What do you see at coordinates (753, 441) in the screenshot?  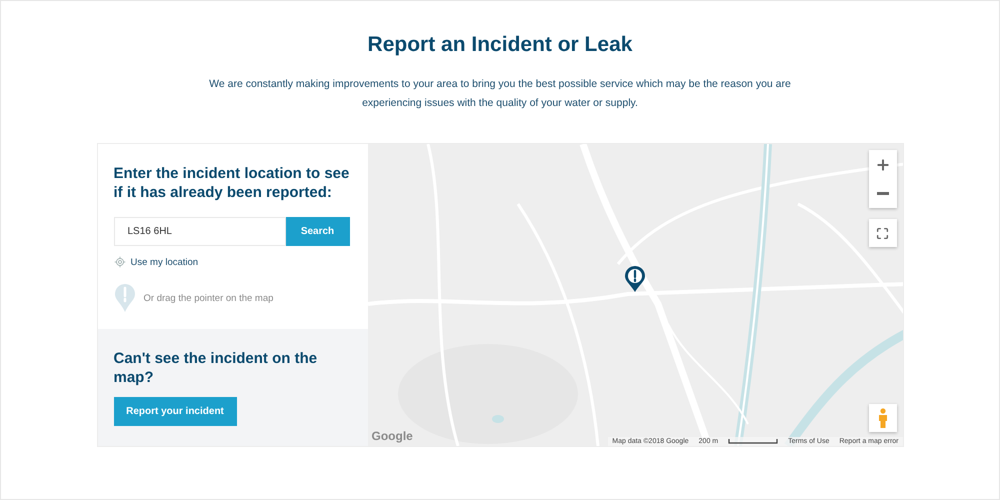 I see `scale-bar-icon` at bounding box center [753, 441].